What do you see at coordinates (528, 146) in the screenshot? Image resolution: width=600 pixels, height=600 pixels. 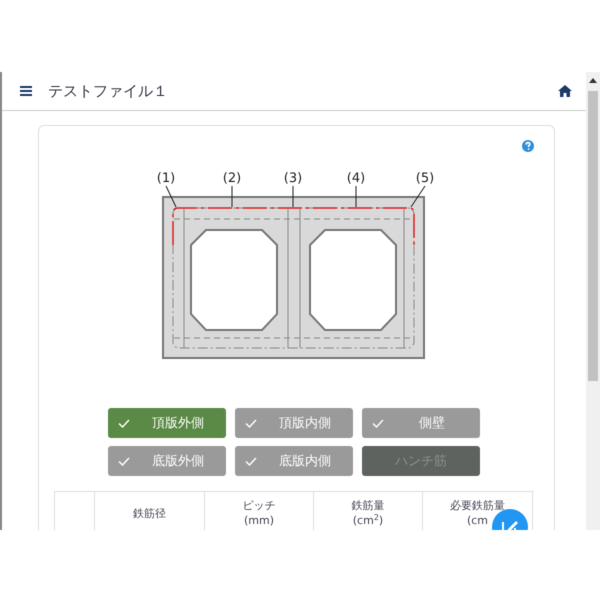 I see `help-icon` at bounding box center [528, 146].